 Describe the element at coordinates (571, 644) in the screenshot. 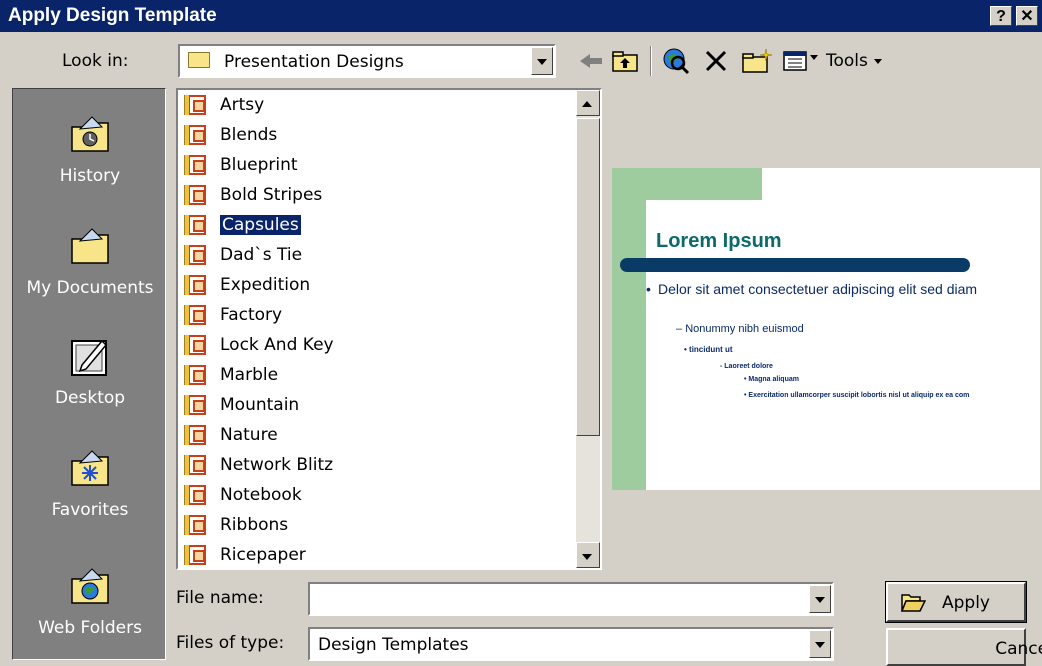

I see `files-of-type-dropdown: Design Templates` at that location.